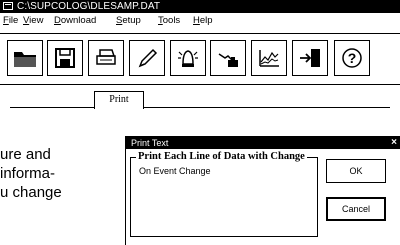 The image size is (400, 245). Describe the element at coordinates (89, 6) in the screenshot. I see `window-title: C:\SUPCOLOG\DLESAMP.DAT` at that location.